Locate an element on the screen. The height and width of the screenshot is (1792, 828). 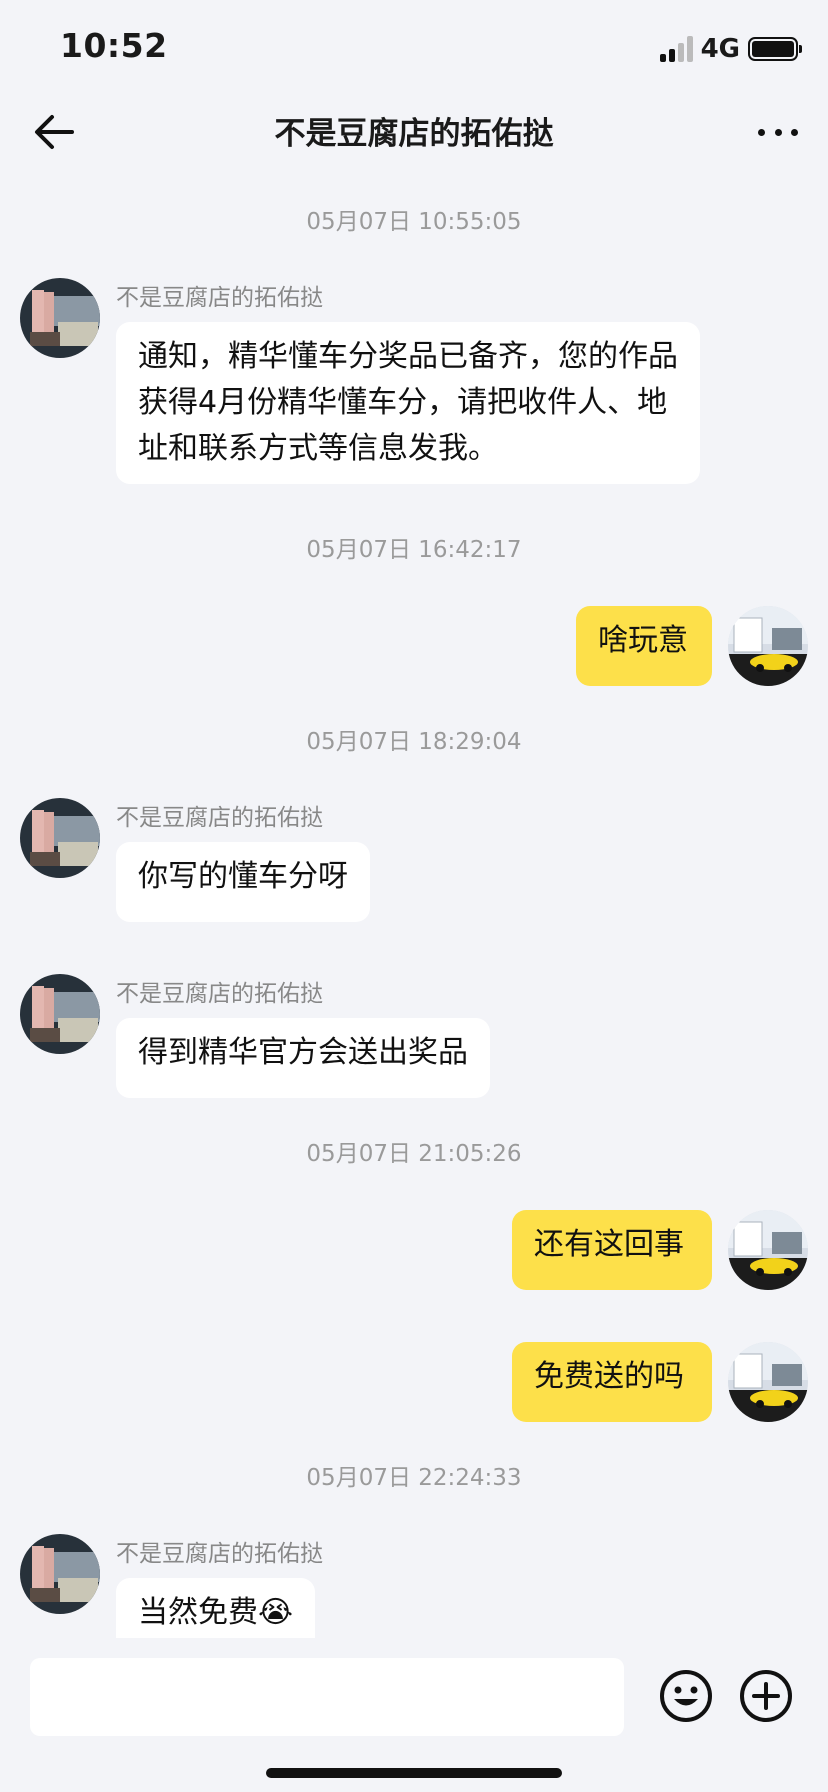
outgoing-message-bubble: 还有这回事 is located at coordinates (612, 1250).